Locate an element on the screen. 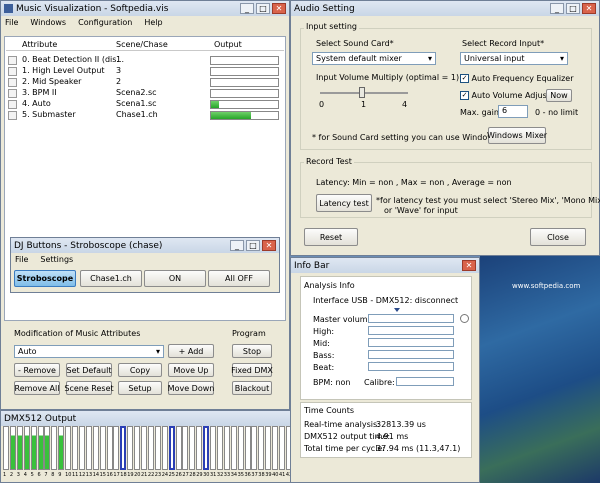  close-button: Close is located at coordinates (558, 237).